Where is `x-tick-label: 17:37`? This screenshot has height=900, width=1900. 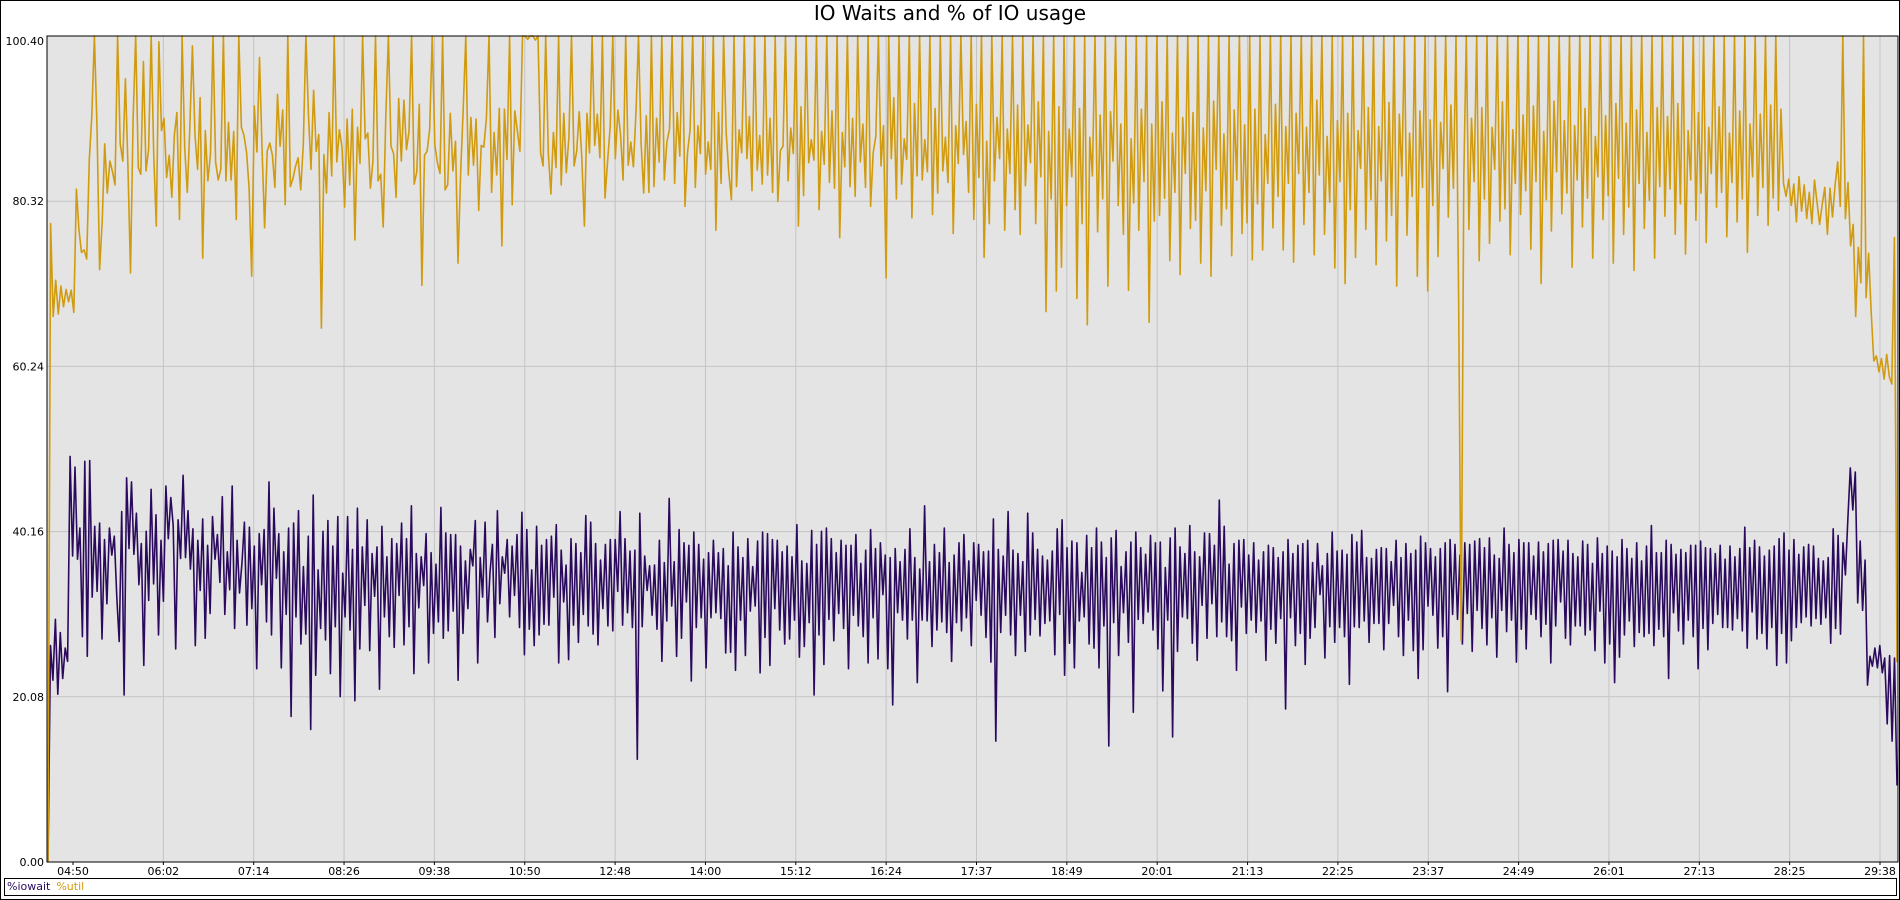
x-tick-label: 17:37 is located at coordinates (977, 871).